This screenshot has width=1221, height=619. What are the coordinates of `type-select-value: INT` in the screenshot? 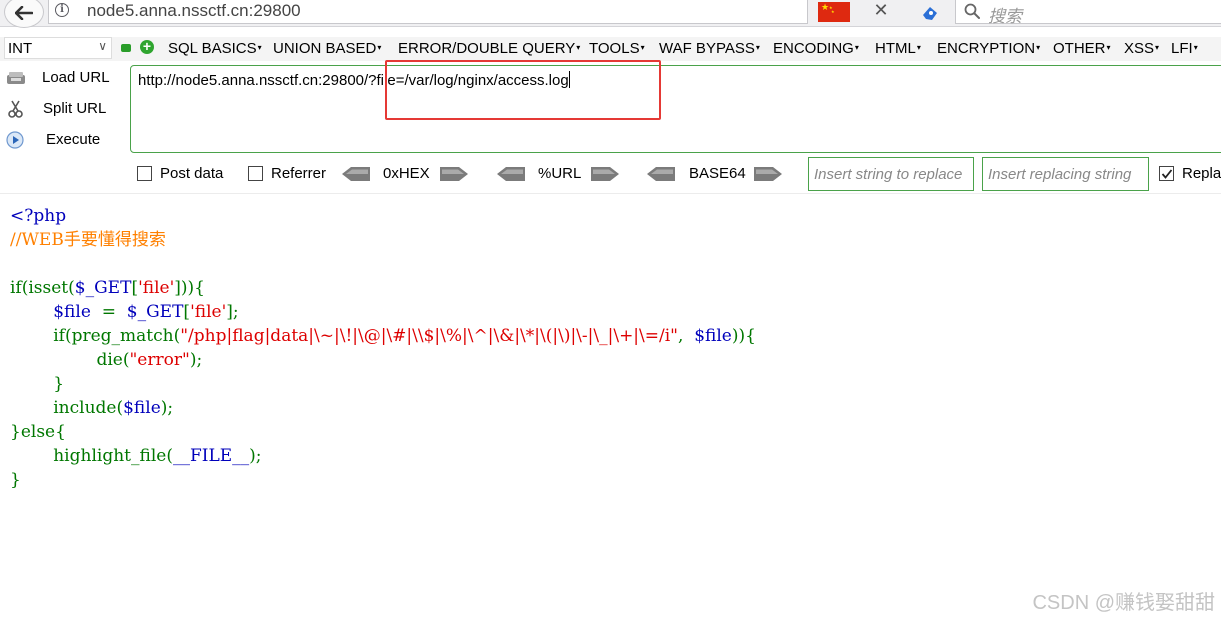 It's located at (20, 48).